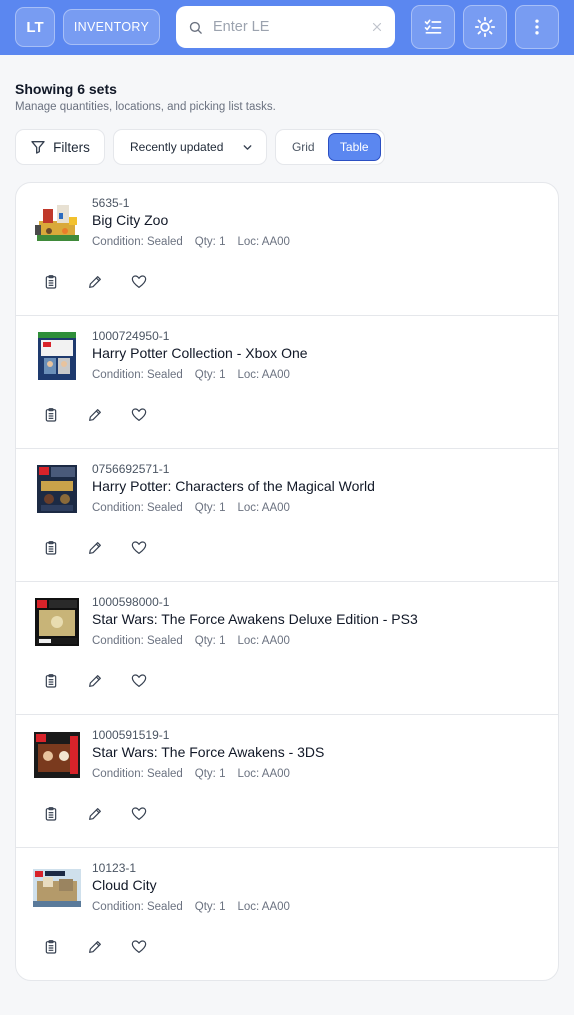  Describe the element at coordinates (292, 27) in the screenshot. I see `search-input` at that location.